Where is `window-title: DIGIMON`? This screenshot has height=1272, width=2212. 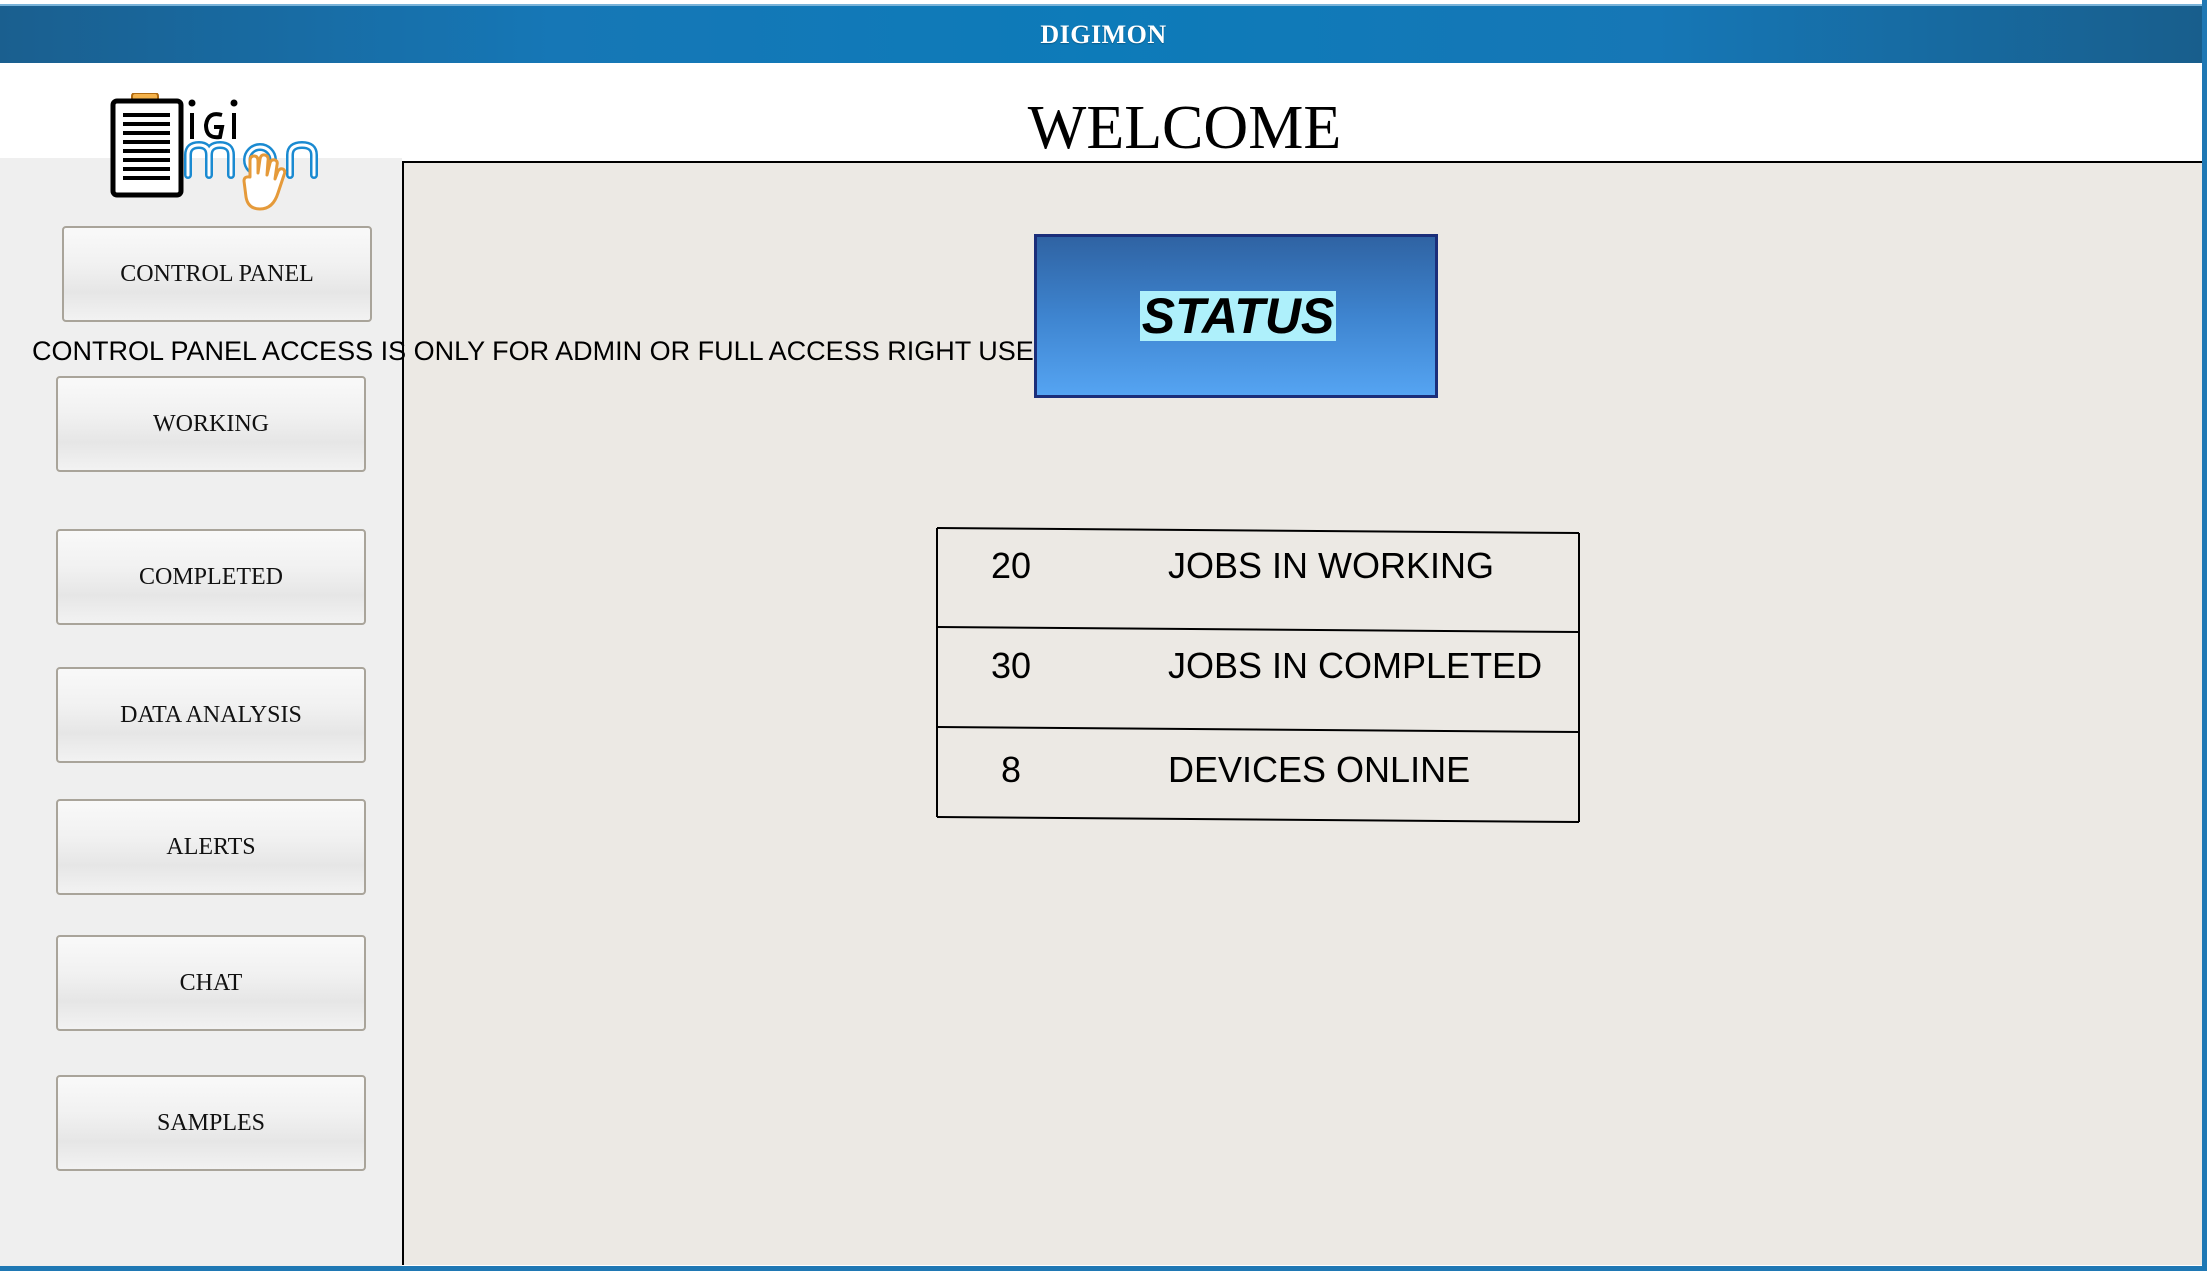
window-title: DIGIMON is located at coordinates (1103, 34).